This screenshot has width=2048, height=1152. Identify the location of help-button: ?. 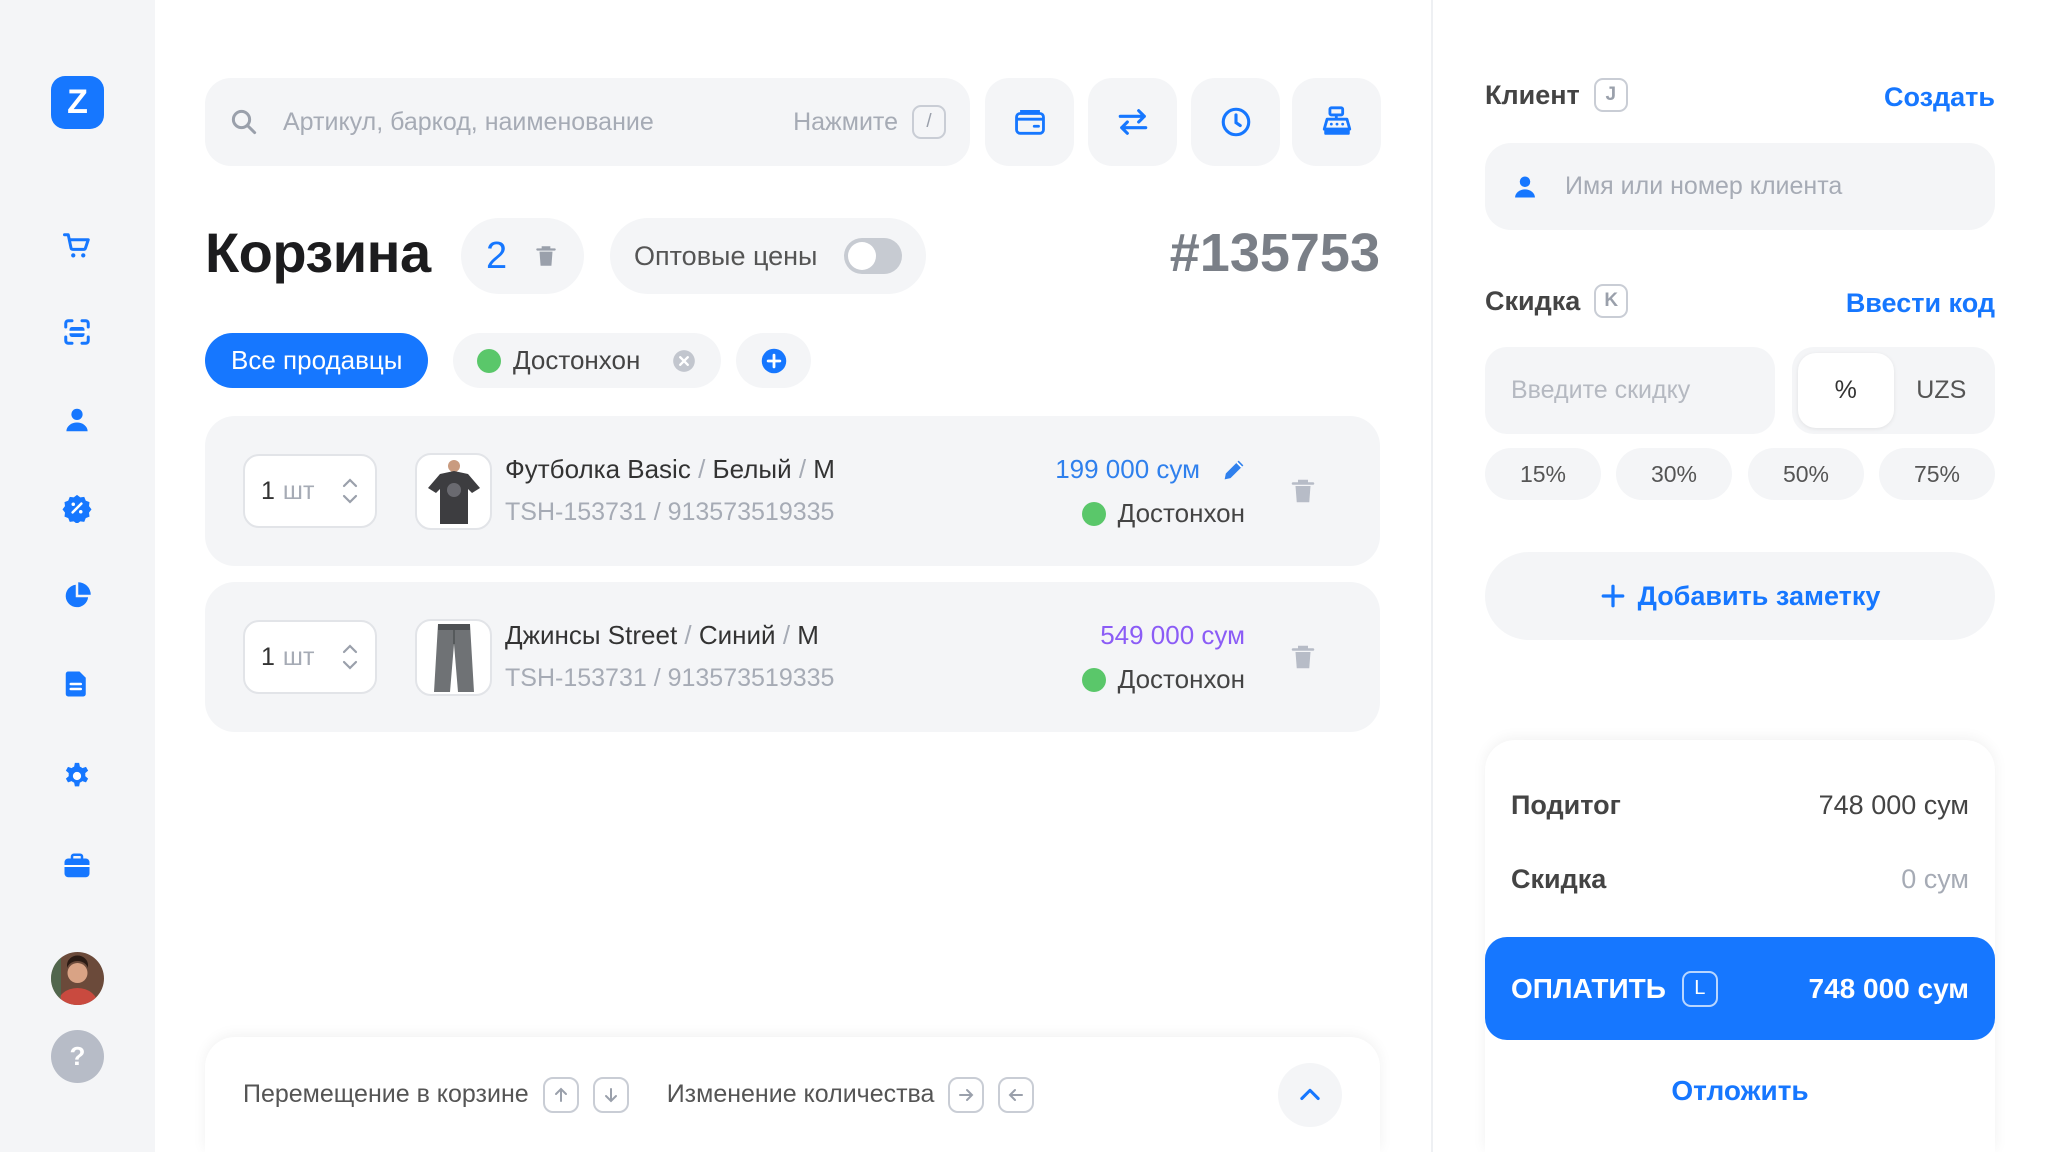
(77, 1056).